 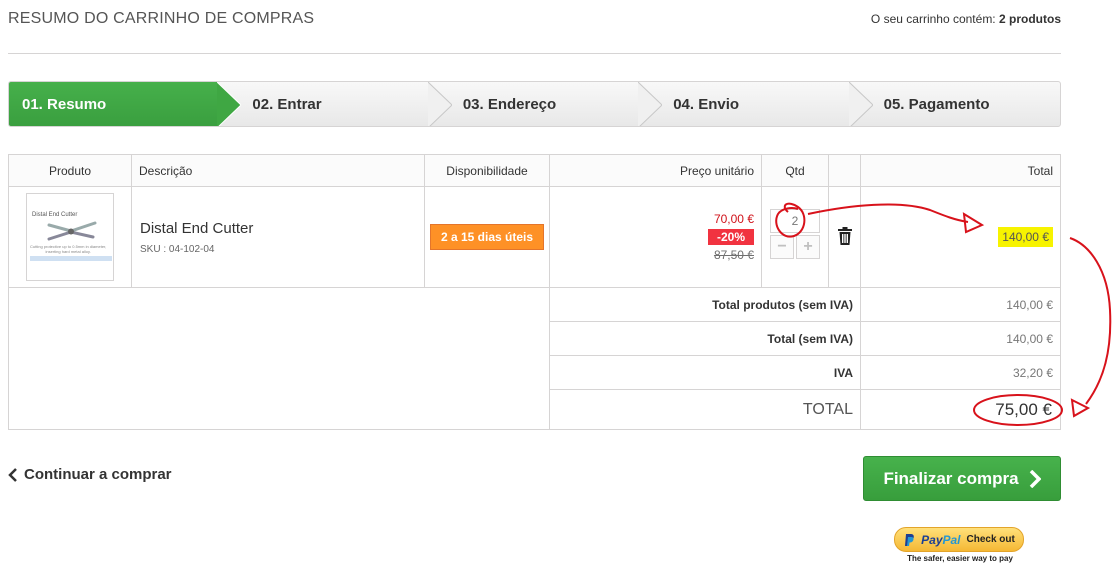 I want to click on step-label: 01. Resumo, so click(x=64, y=104).